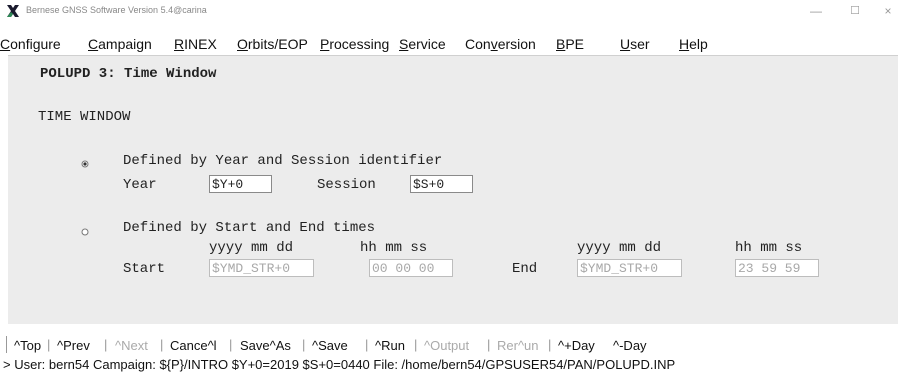  What do you see at coordinates (330, 345) in the screenshot?
I see `save-button: ^Save` at bounding box center [330, 345].